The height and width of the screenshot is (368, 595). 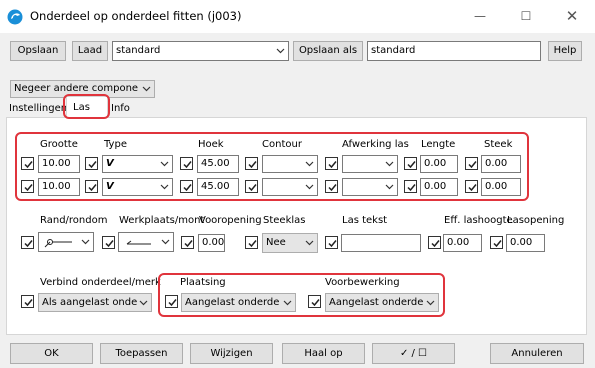 I want to click on app-logo-icon, so click(x=15, y=17).